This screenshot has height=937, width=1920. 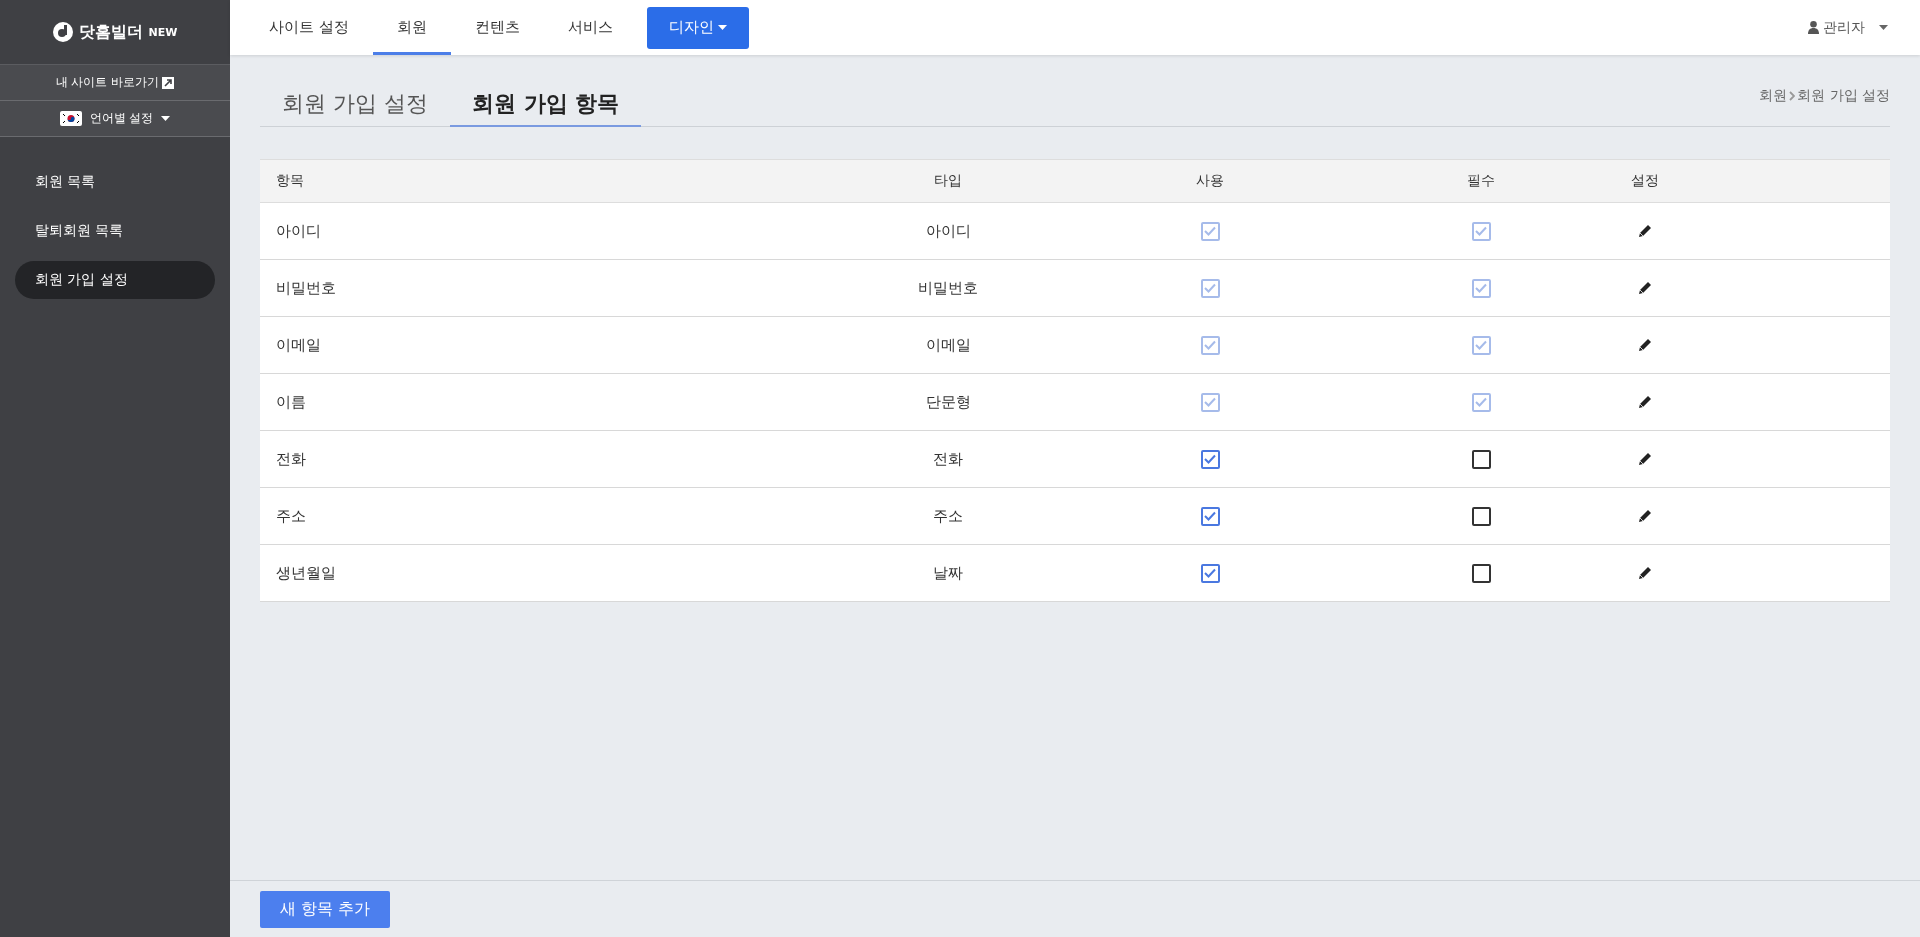 What do you see at coordinates (1210, 181) in the screenshot?
I see `column-header: 사용` at bounding box center [1210, 181].